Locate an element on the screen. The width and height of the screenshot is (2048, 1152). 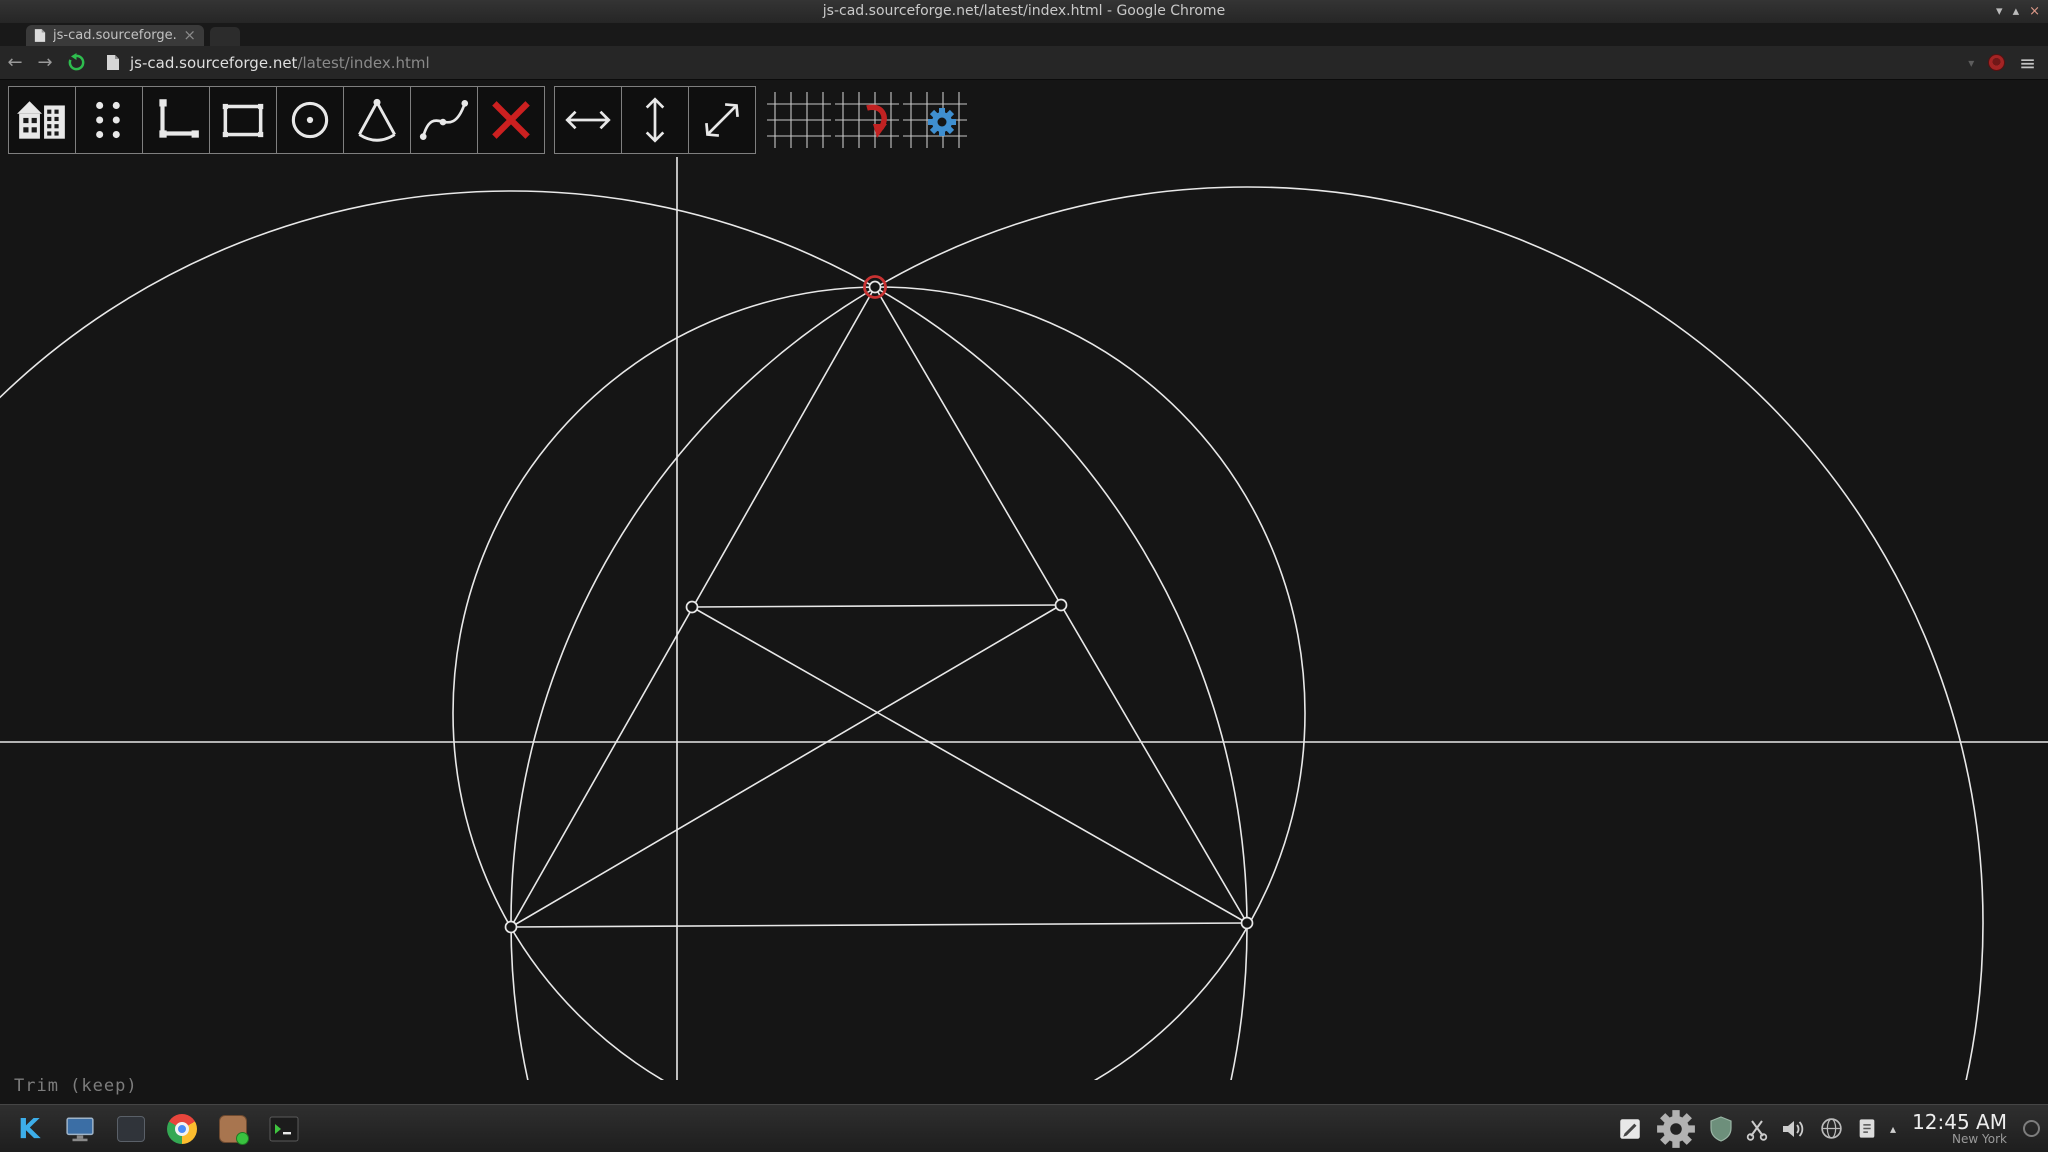
extension-blocker-icon is located at coordinates (1997, 62).